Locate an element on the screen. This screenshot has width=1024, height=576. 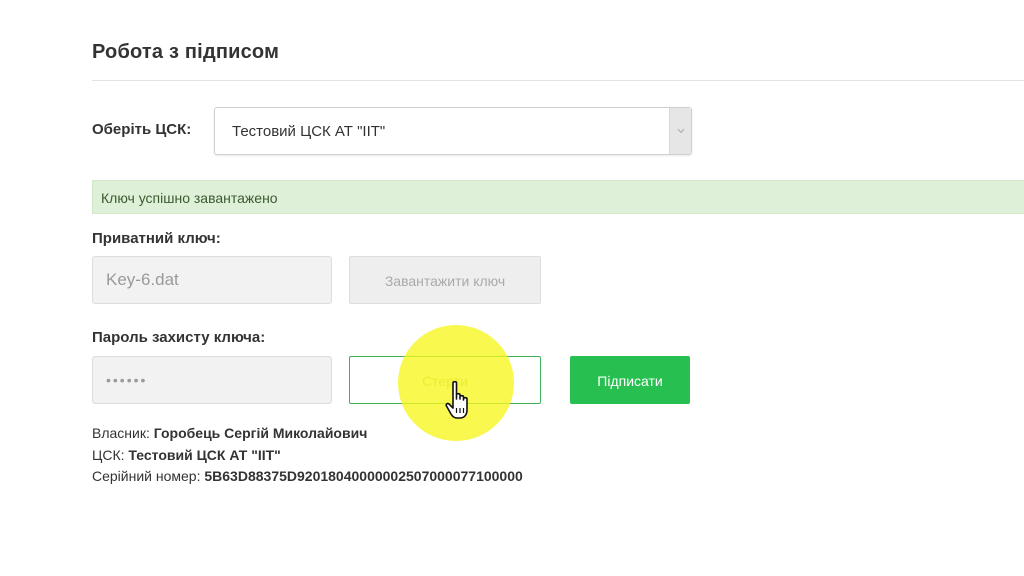
private-key-label: Приватний ключ: is located at coordinates (156, 238).